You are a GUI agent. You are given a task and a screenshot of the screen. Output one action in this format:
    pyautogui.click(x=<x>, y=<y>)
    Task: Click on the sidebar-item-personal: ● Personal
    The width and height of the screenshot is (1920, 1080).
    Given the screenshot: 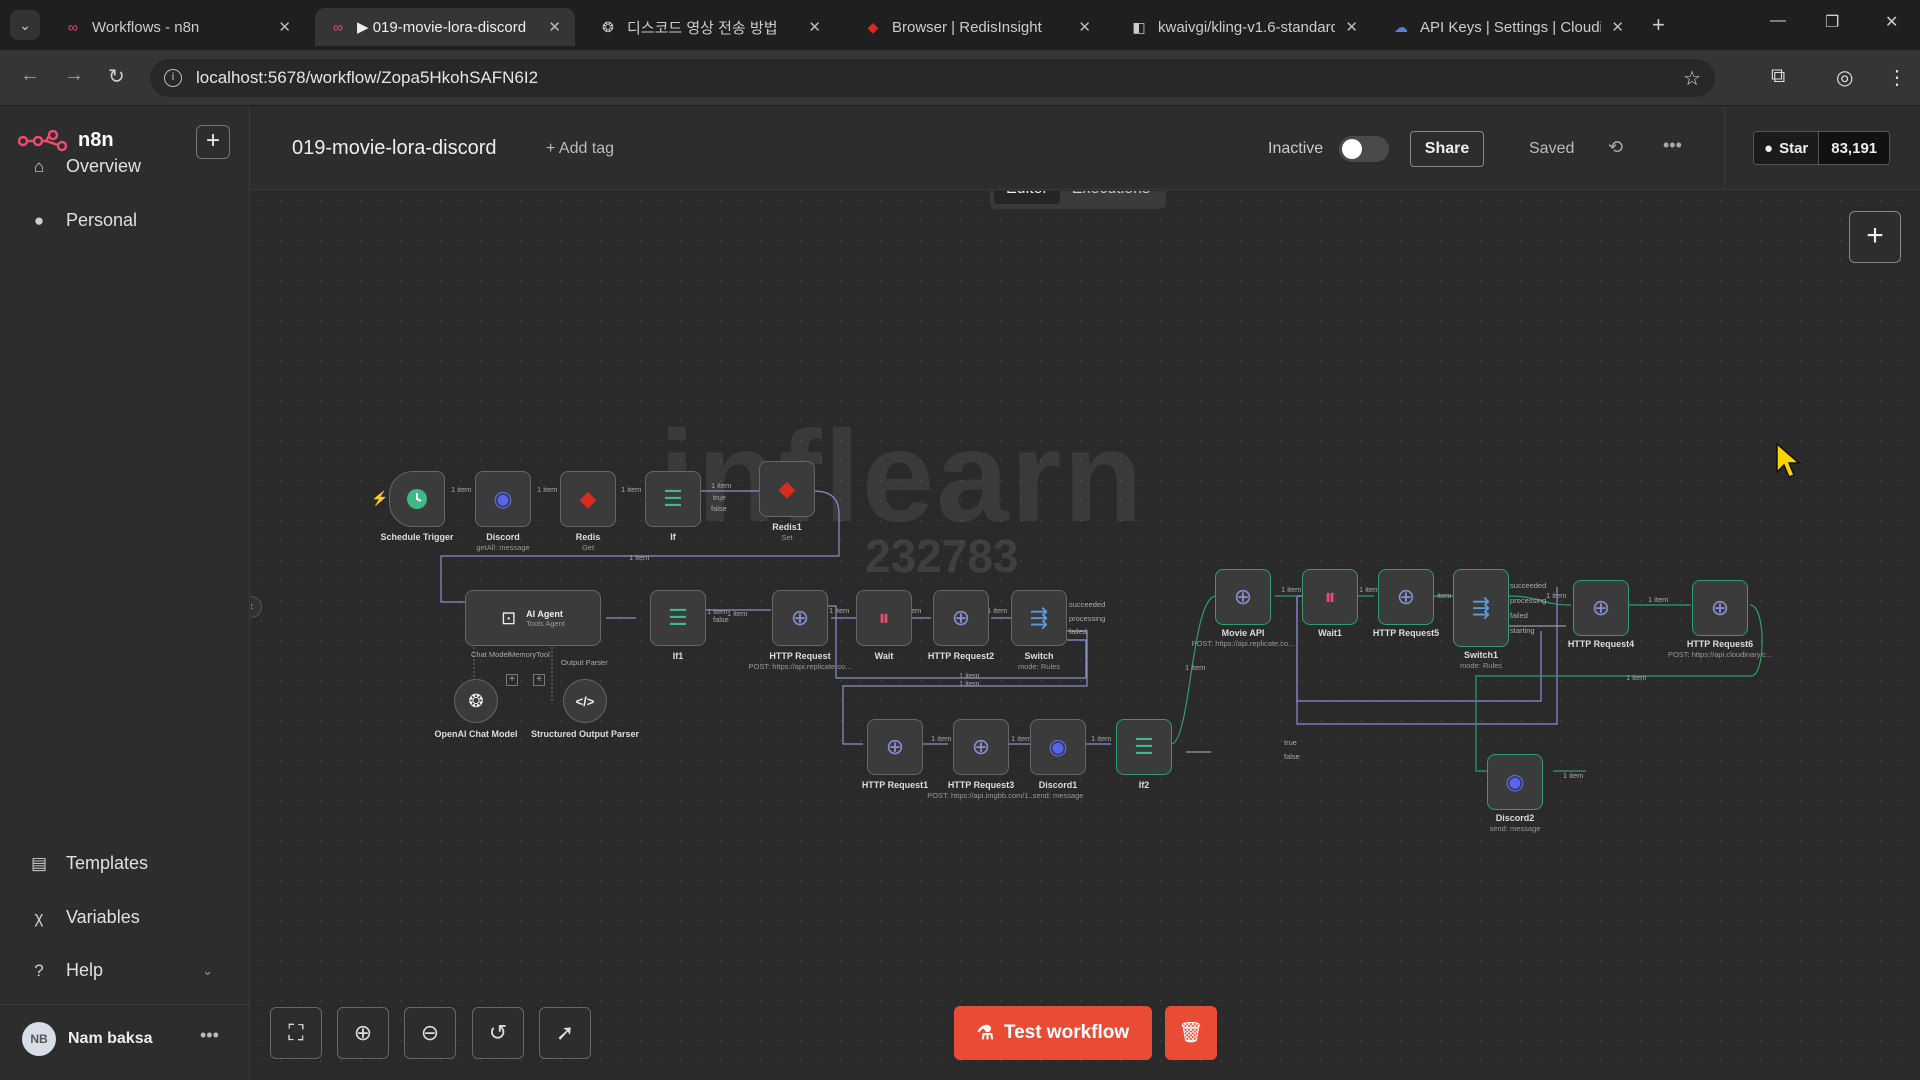 What is the action you would take?
    pyautogui.click(x=82, y=220)
    